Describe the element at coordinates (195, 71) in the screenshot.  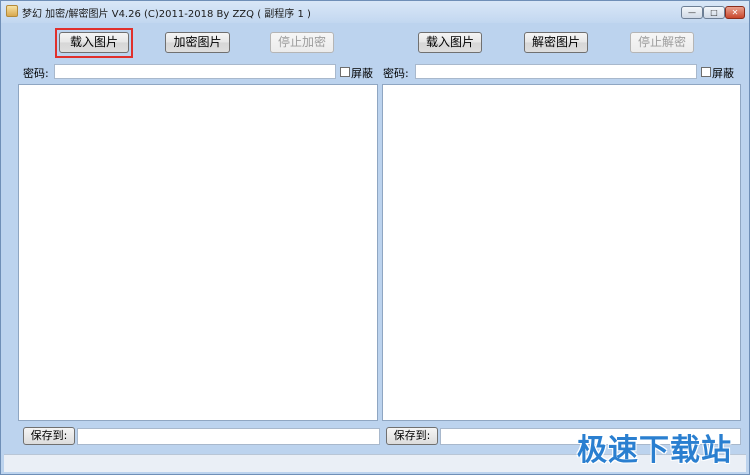
I see `left-password-input` at that location.